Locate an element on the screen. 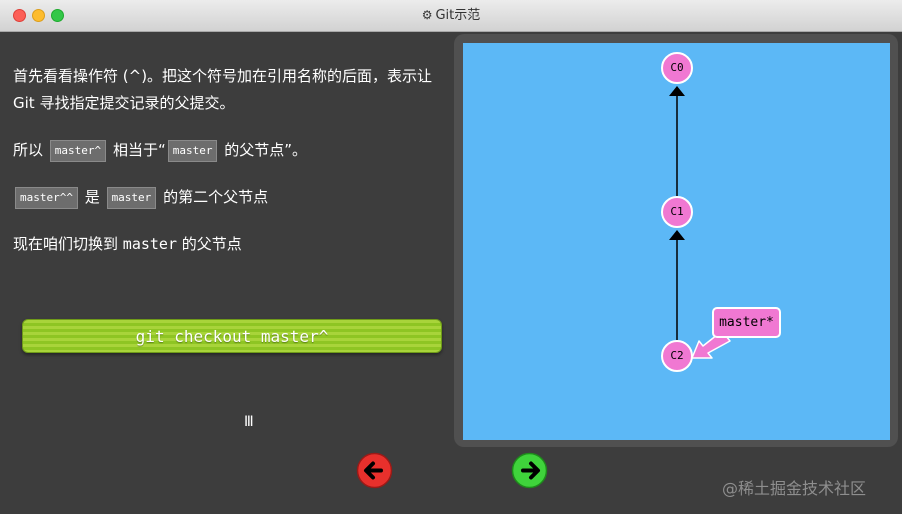 Image resolution: width=902 pixels, height=514 pixels. p3-suffix: 的第二个父节点 is located at coordinates (216, 197).